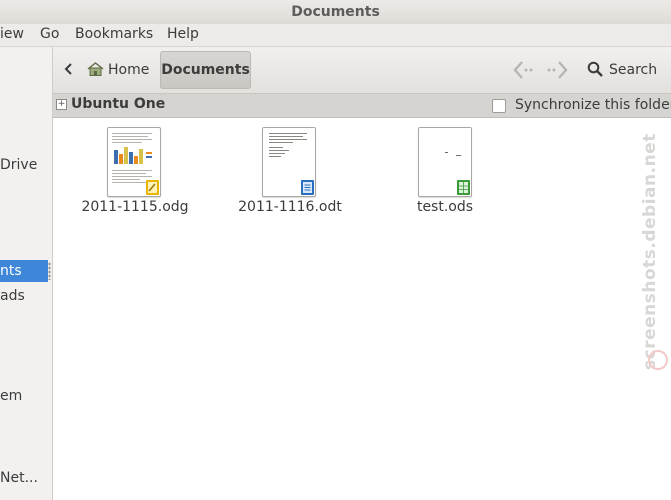  Describe the element at coordinates (152, 187) in the screenshot. I see `draw-badge-icon` at that location.